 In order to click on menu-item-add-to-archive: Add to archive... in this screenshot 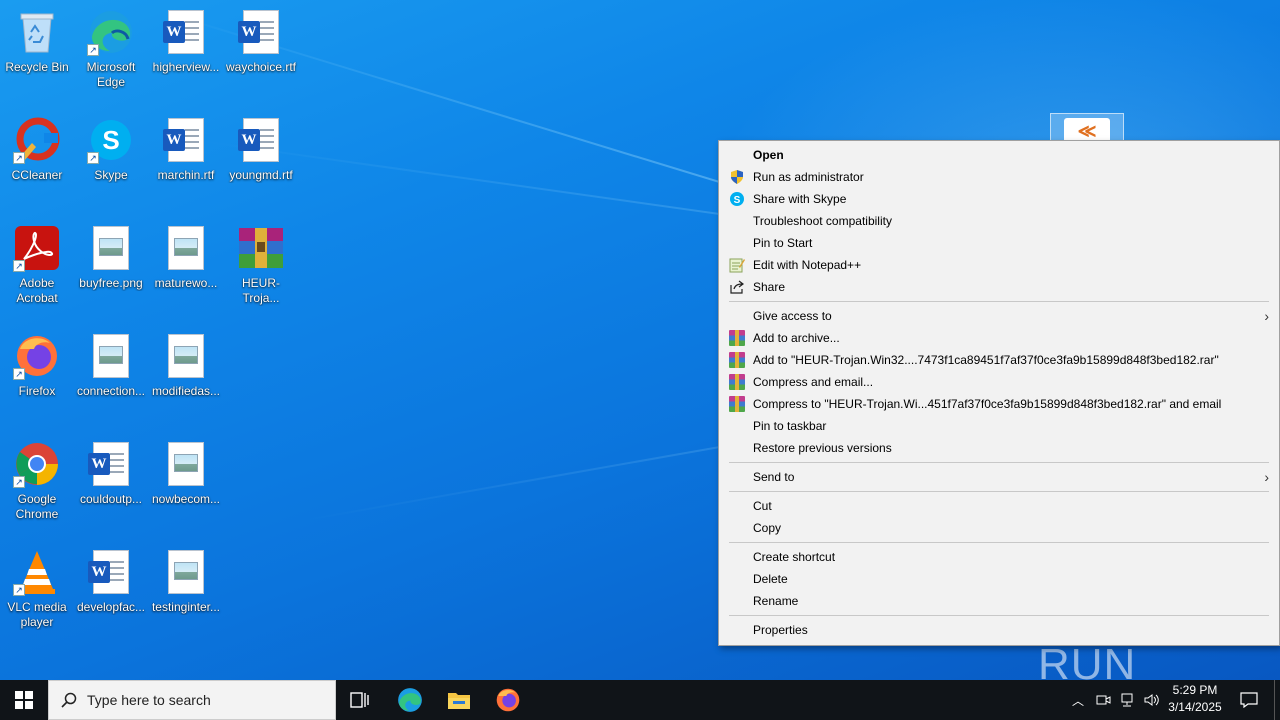, I will do `click(999, 338)`.